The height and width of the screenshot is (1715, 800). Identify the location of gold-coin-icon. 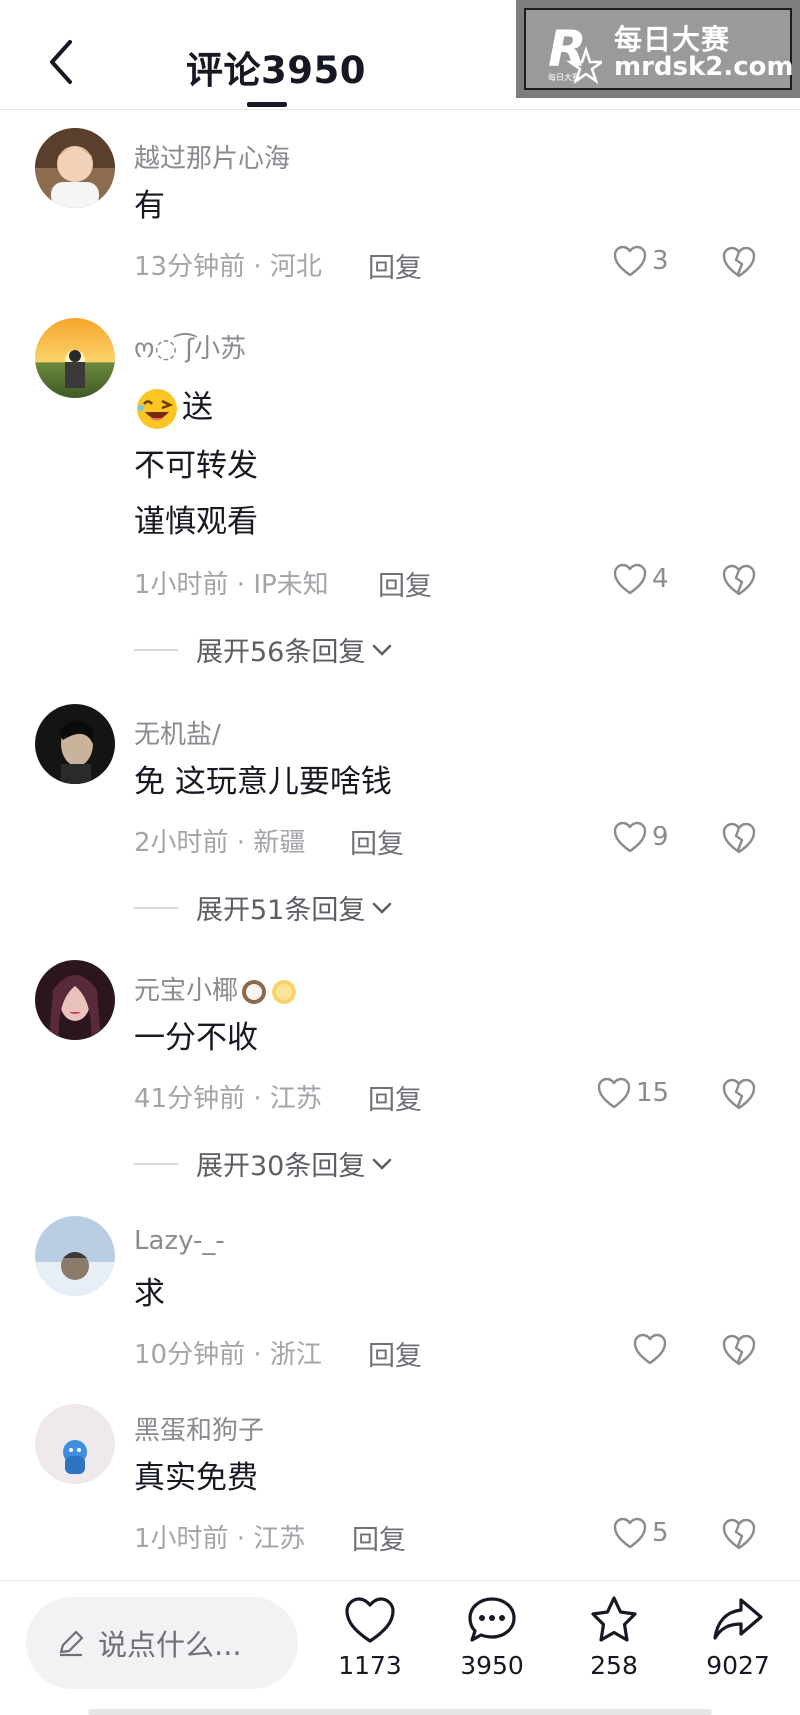
(284, 991).